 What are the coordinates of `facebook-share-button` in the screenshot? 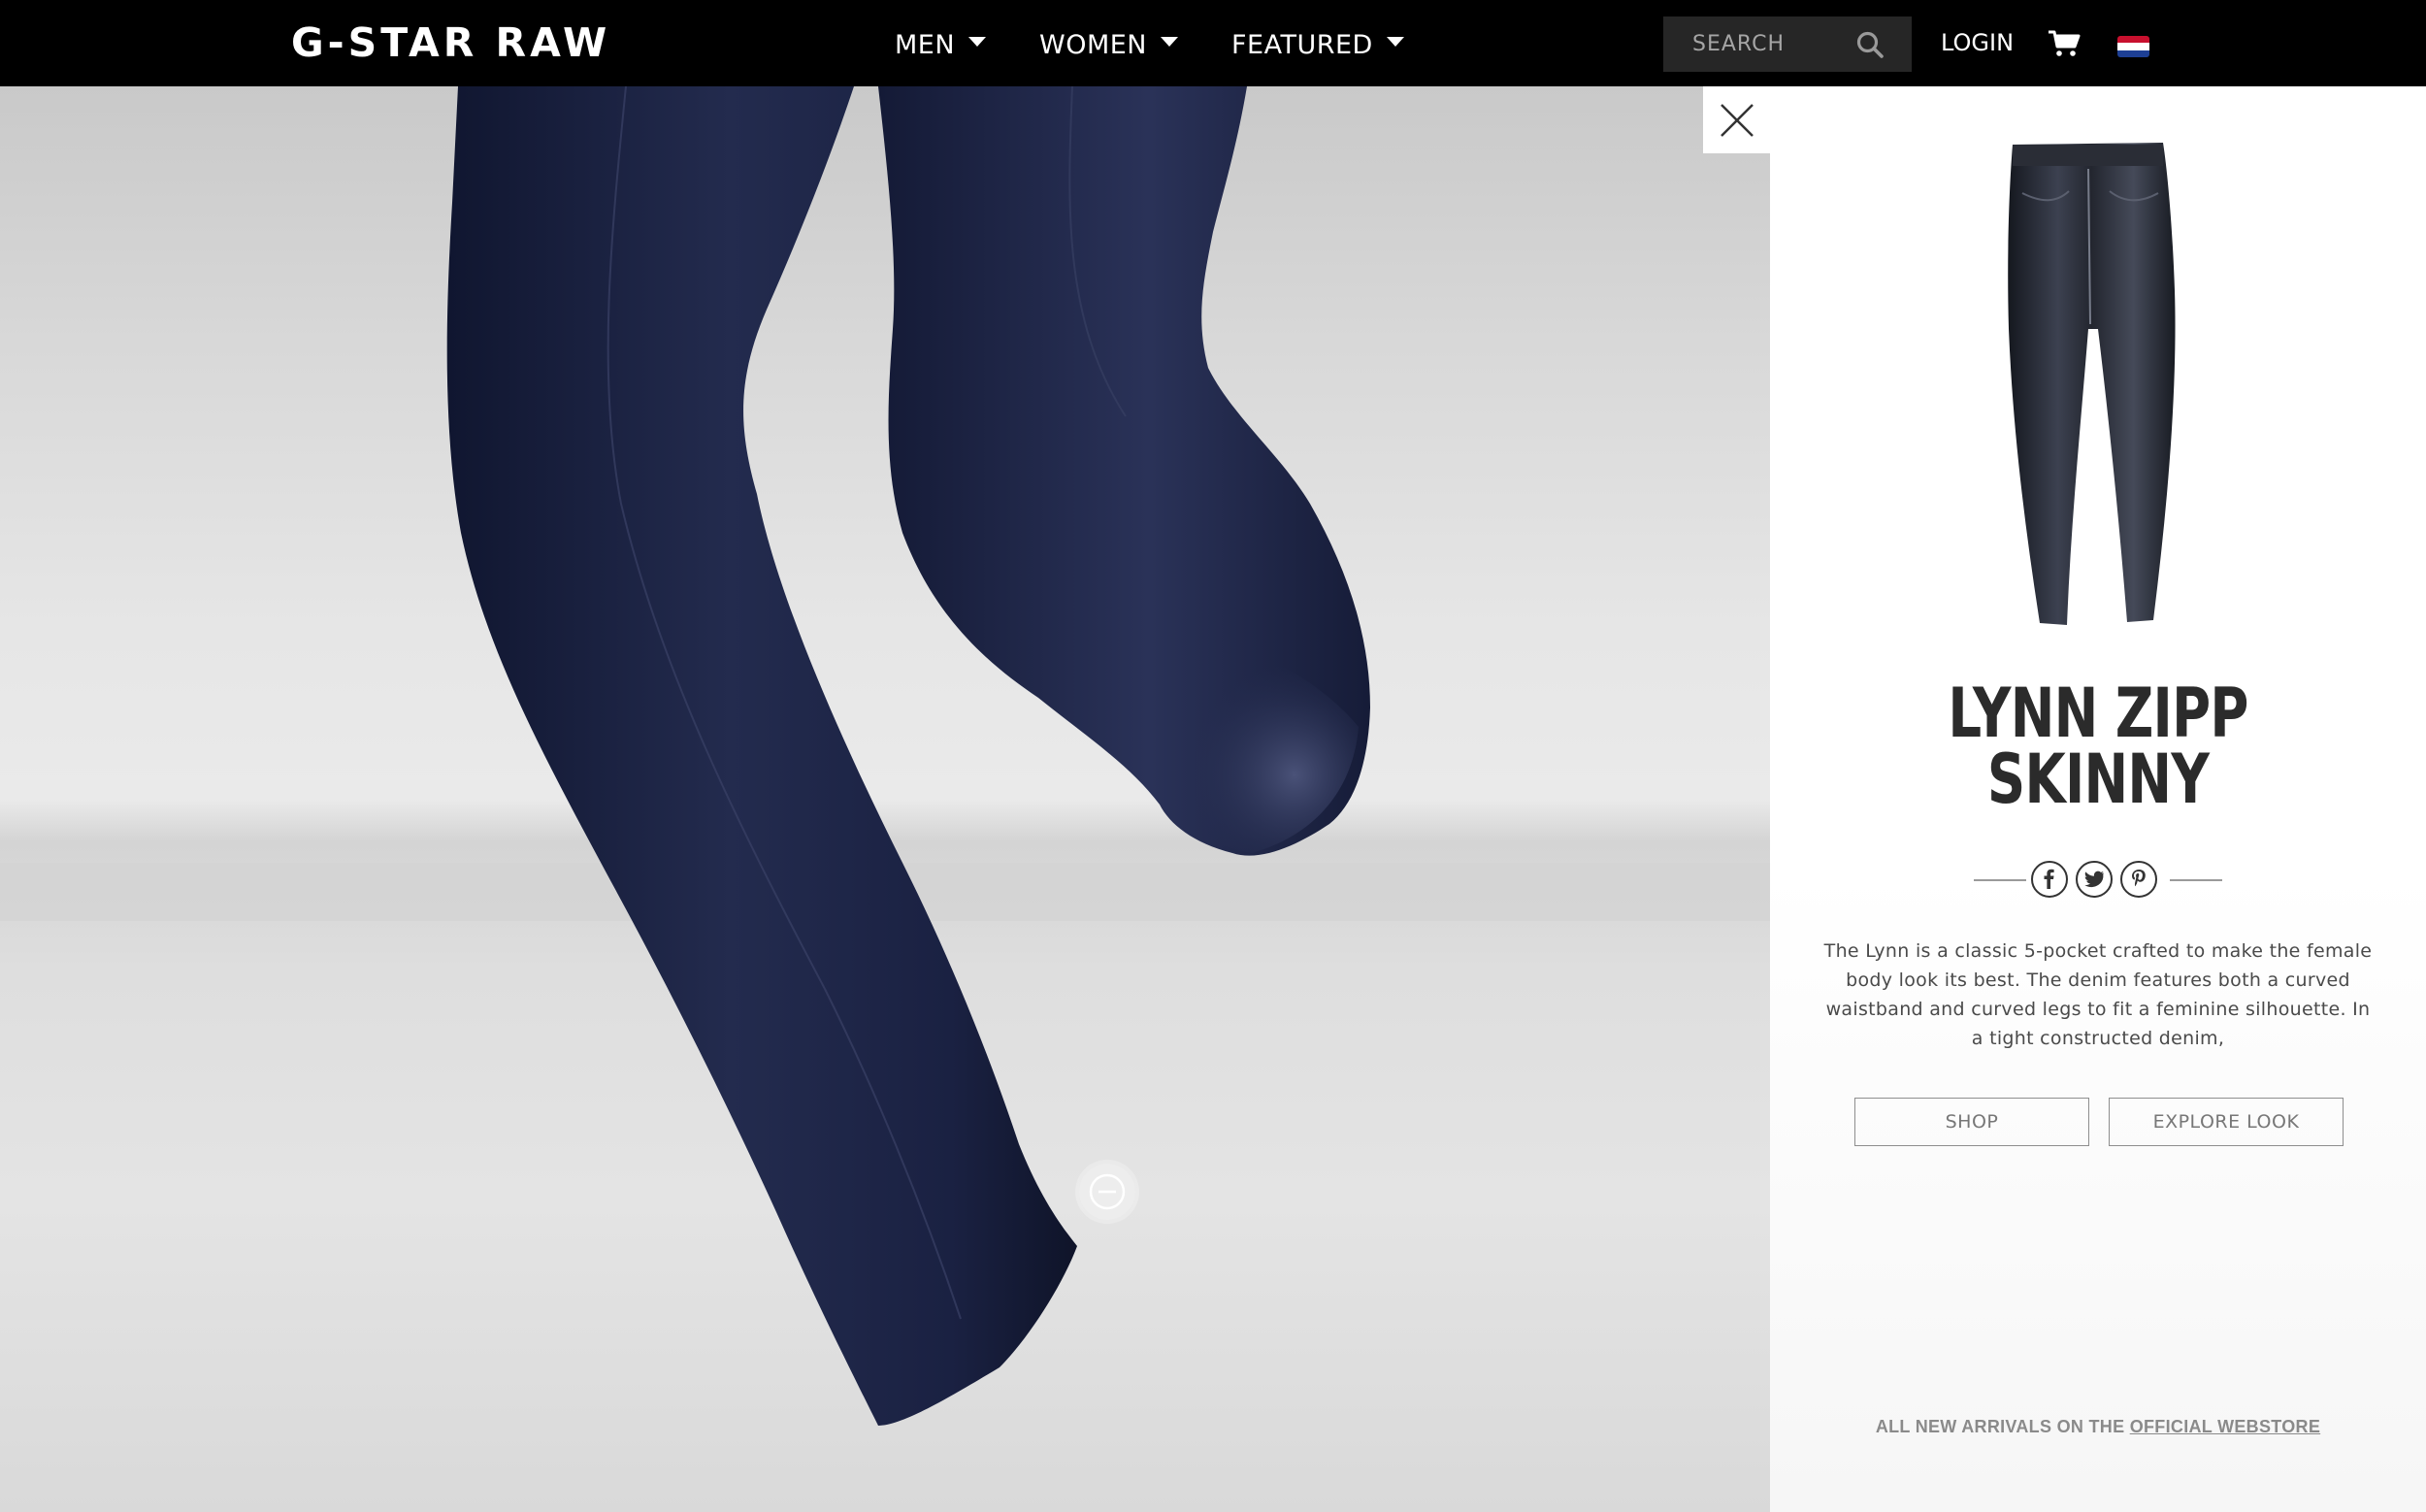 It's located at (2049, 879).